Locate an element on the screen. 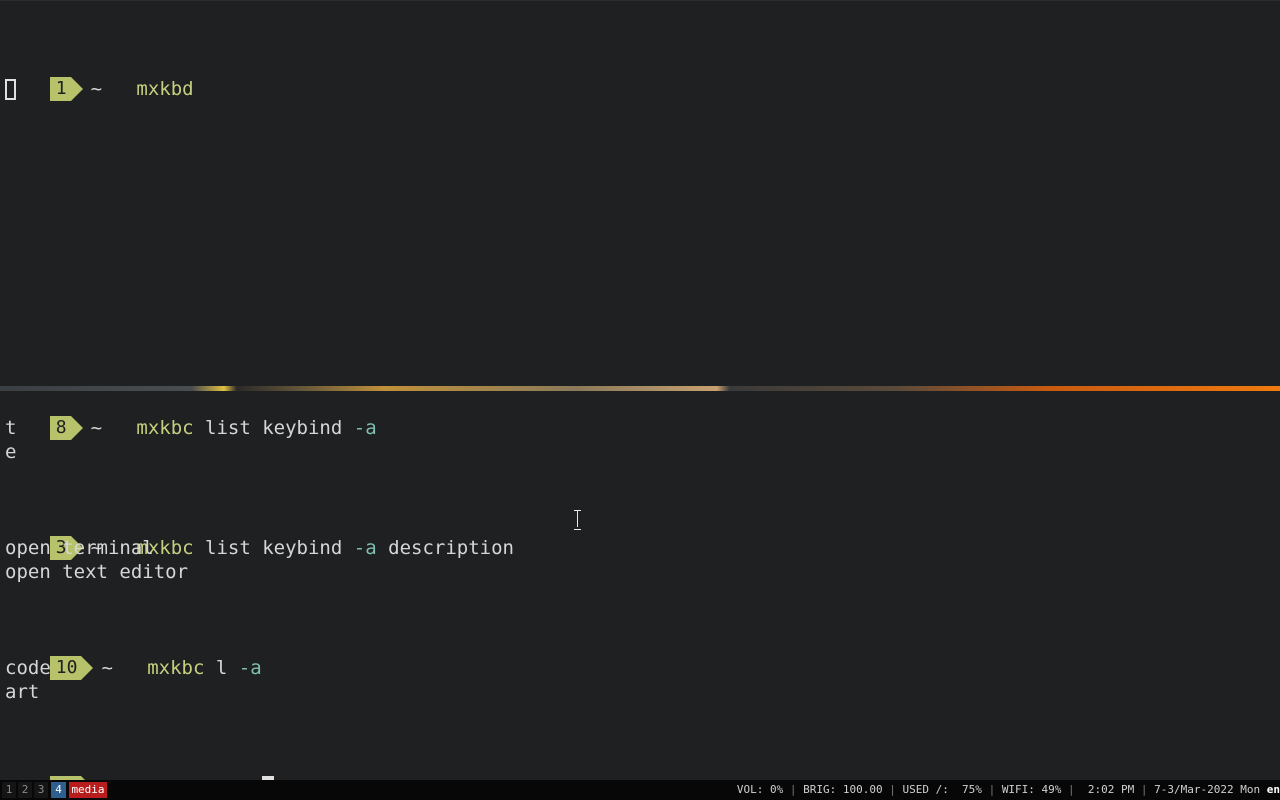 Image resolution: width=1280 pixels, height=800 pixels. output-line: open terminal is located at coordinates (79, 548).